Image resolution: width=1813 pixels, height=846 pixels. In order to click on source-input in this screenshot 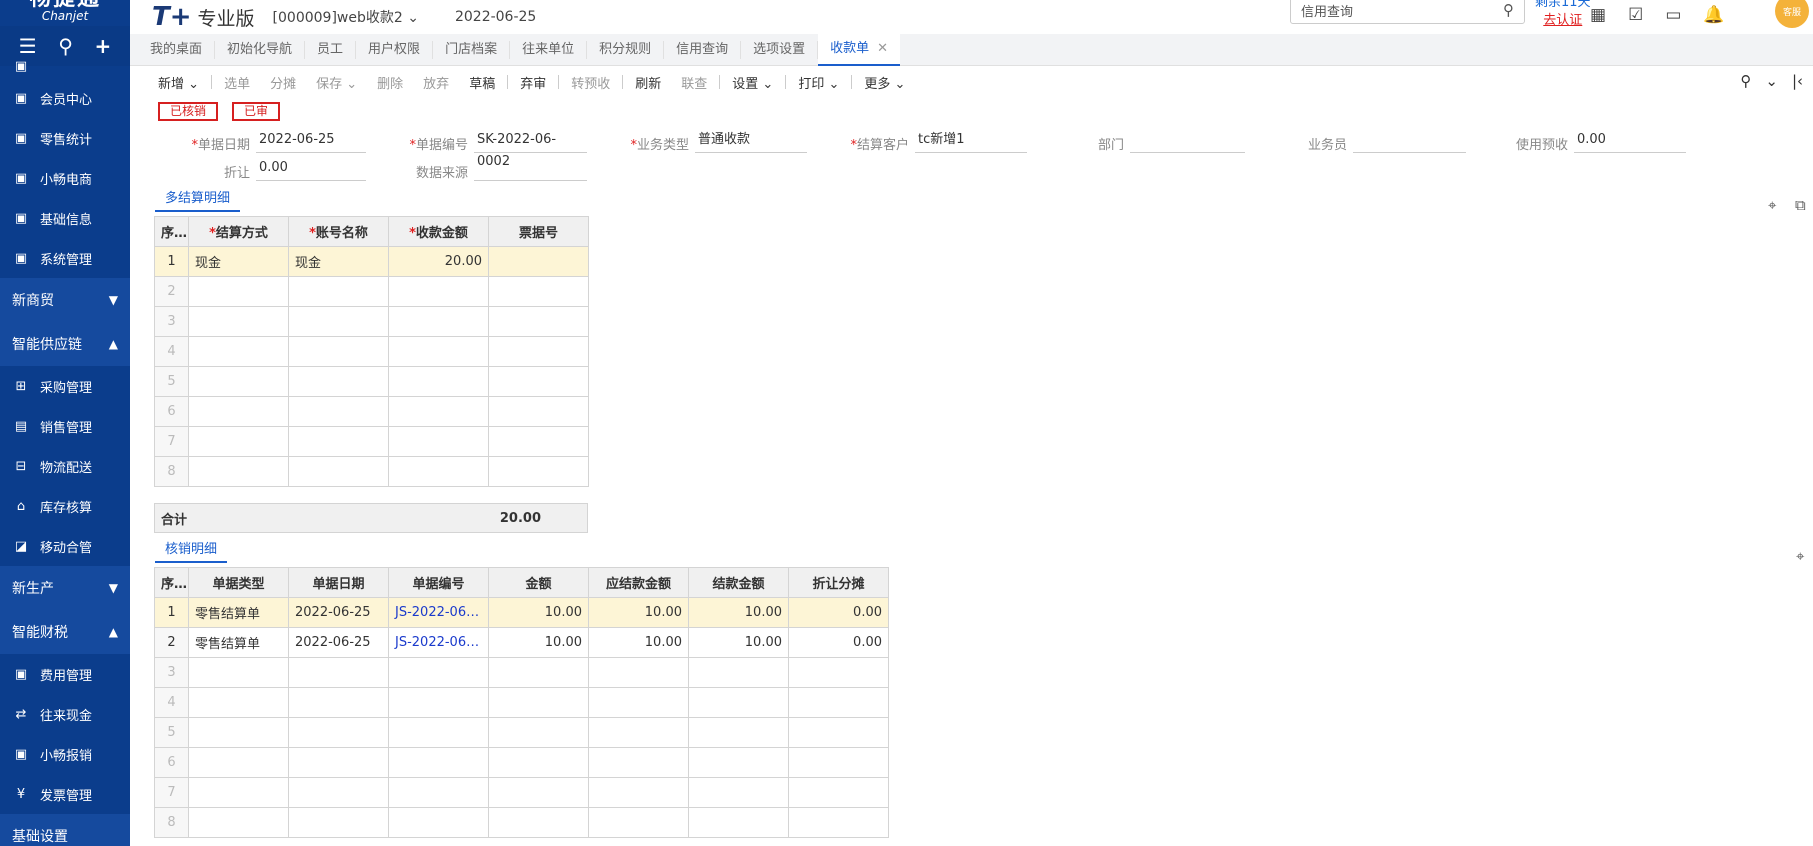, I will do `click(530, 169)`.